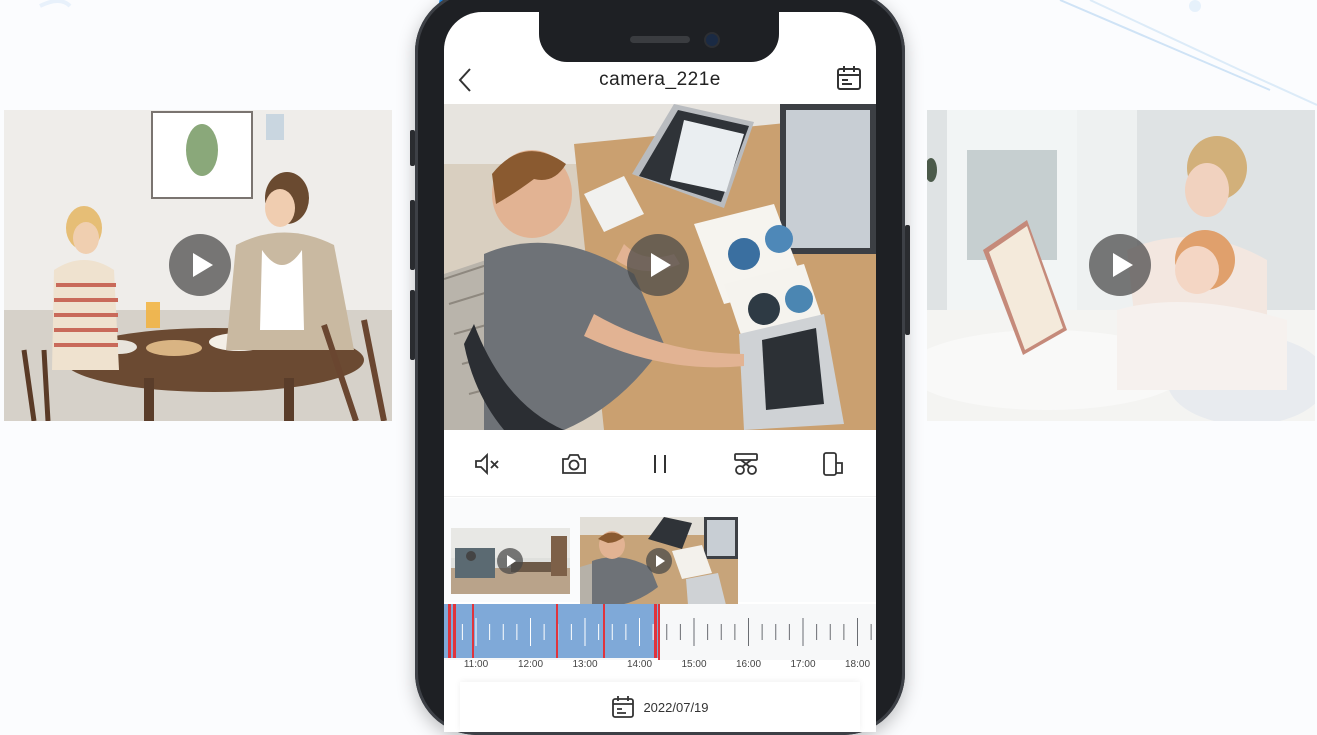  What do you see at coordinates (412, 148) in the screenshot?
I see `phone-mute-switch` at bounding box center [412, 148].